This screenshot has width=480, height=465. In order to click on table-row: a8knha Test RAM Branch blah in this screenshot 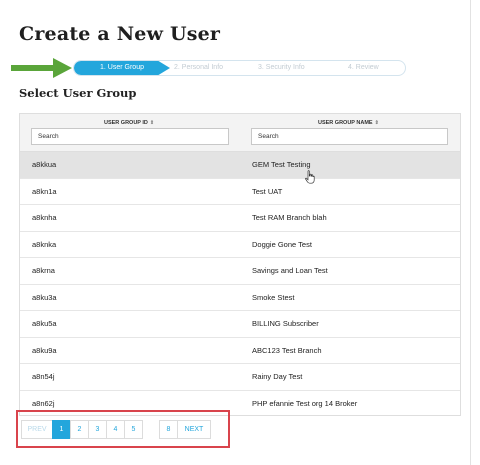, I will do `click(240, 218)`.